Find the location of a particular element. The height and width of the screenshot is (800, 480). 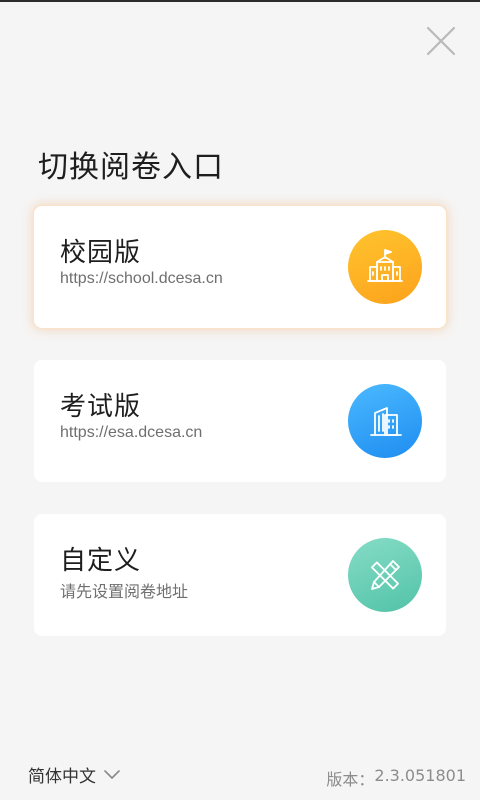

entry-url: https://esa.dcesa.cn is located at coordinates (131, 432).